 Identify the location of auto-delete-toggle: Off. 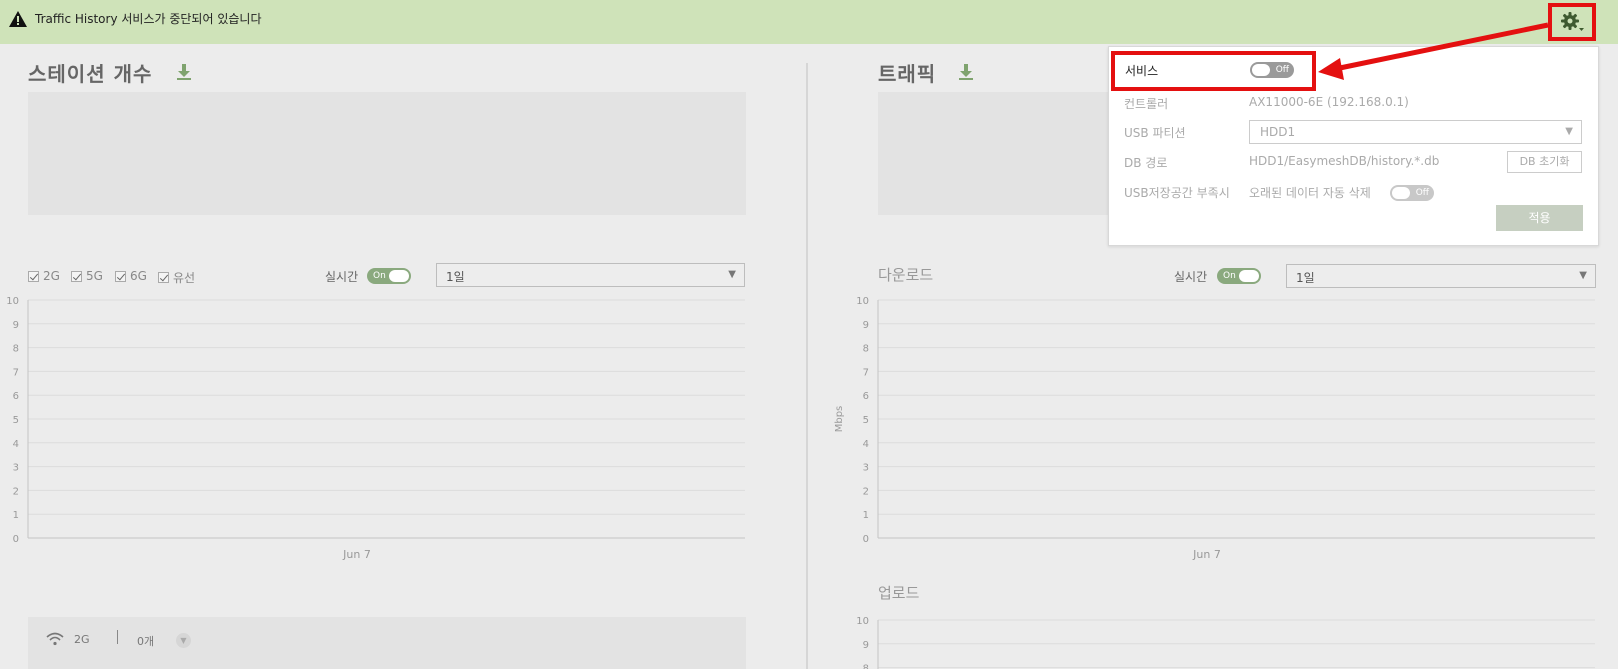
(1412, 193).